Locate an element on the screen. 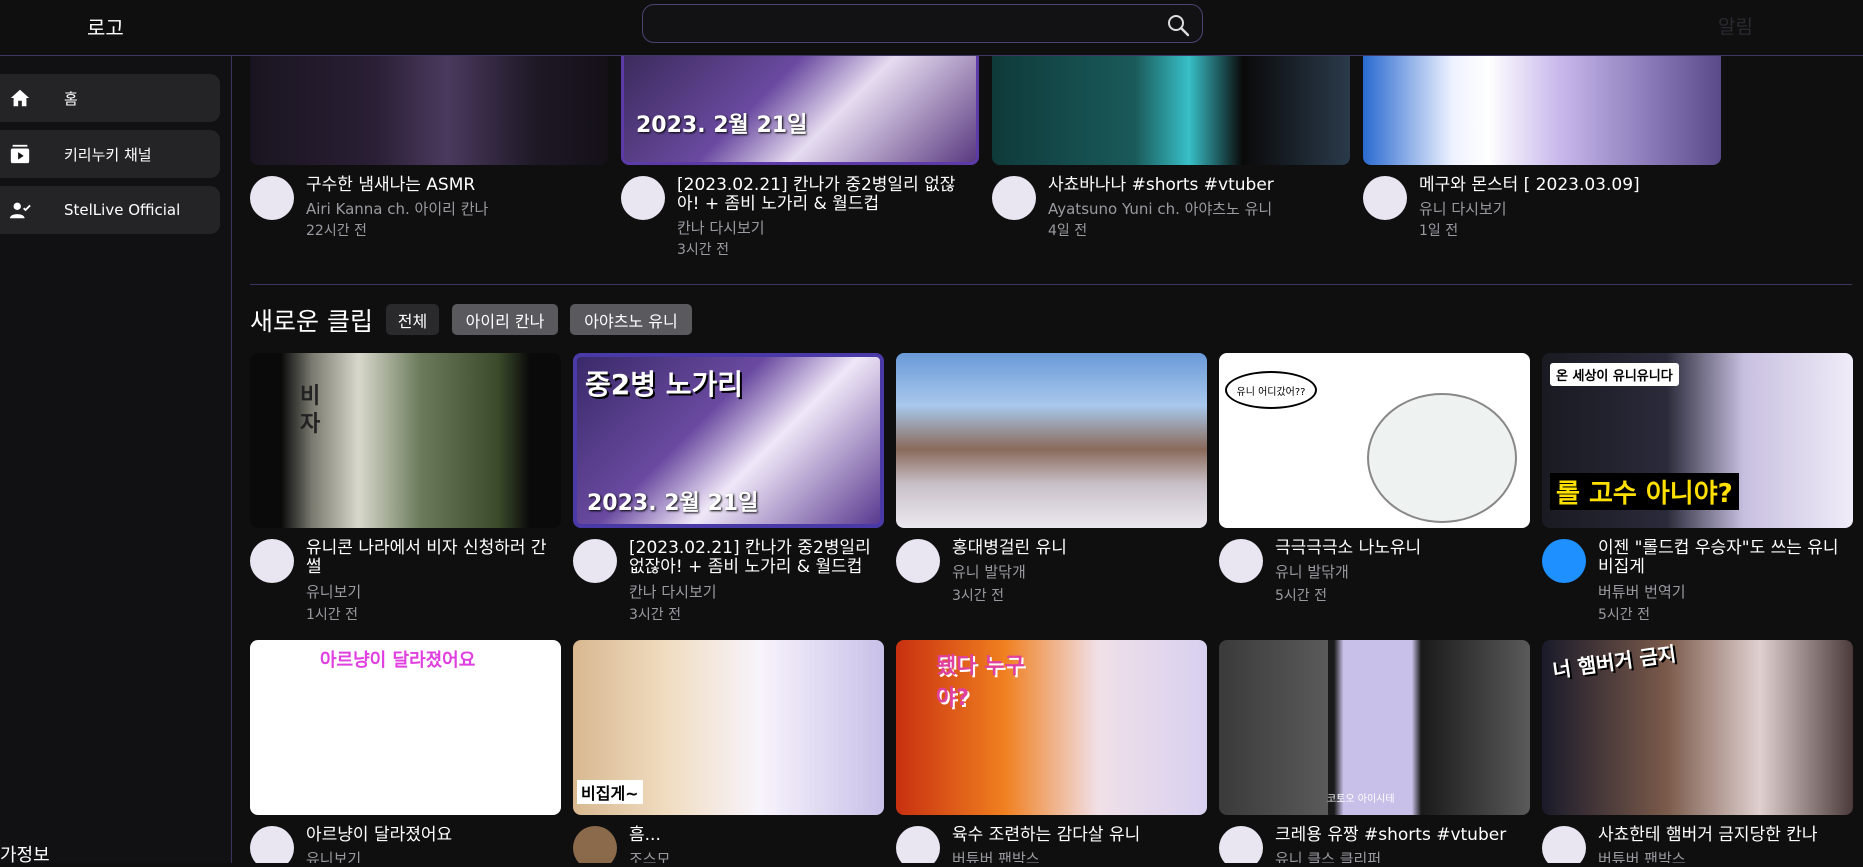  section-title: 새로운 클립 is located at coordinates (311, 321).